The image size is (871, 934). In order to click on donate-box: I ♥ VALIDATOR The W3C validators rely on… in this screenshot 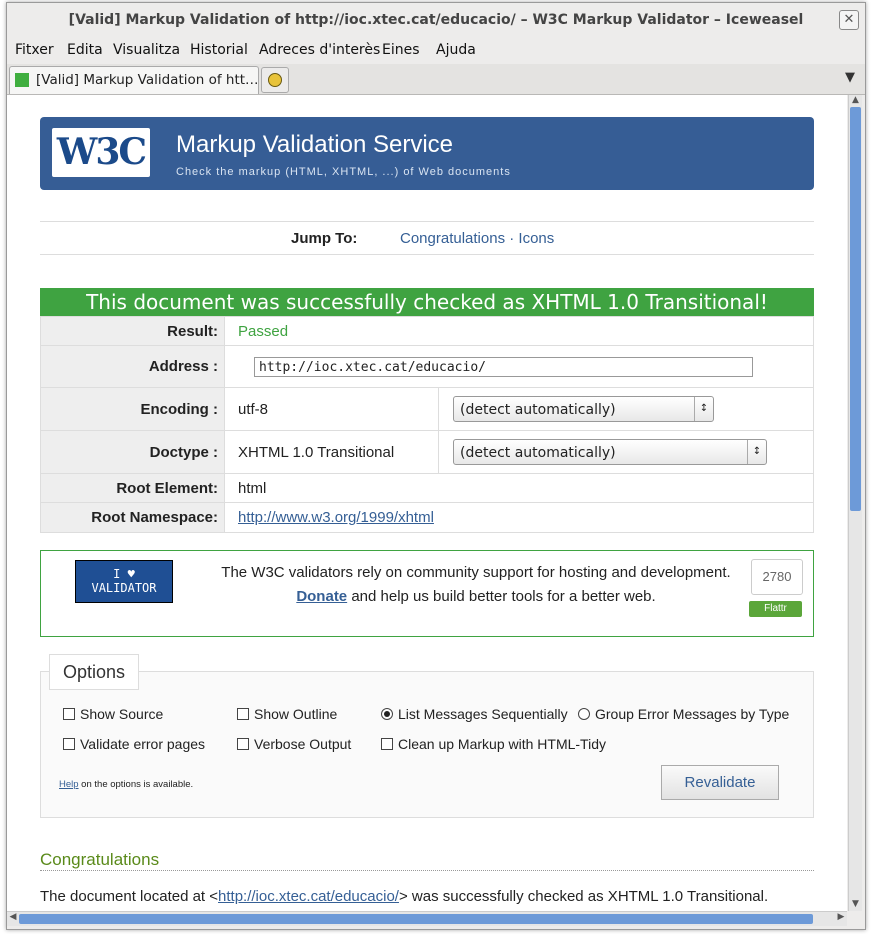, I will do `click(427, 593)`.